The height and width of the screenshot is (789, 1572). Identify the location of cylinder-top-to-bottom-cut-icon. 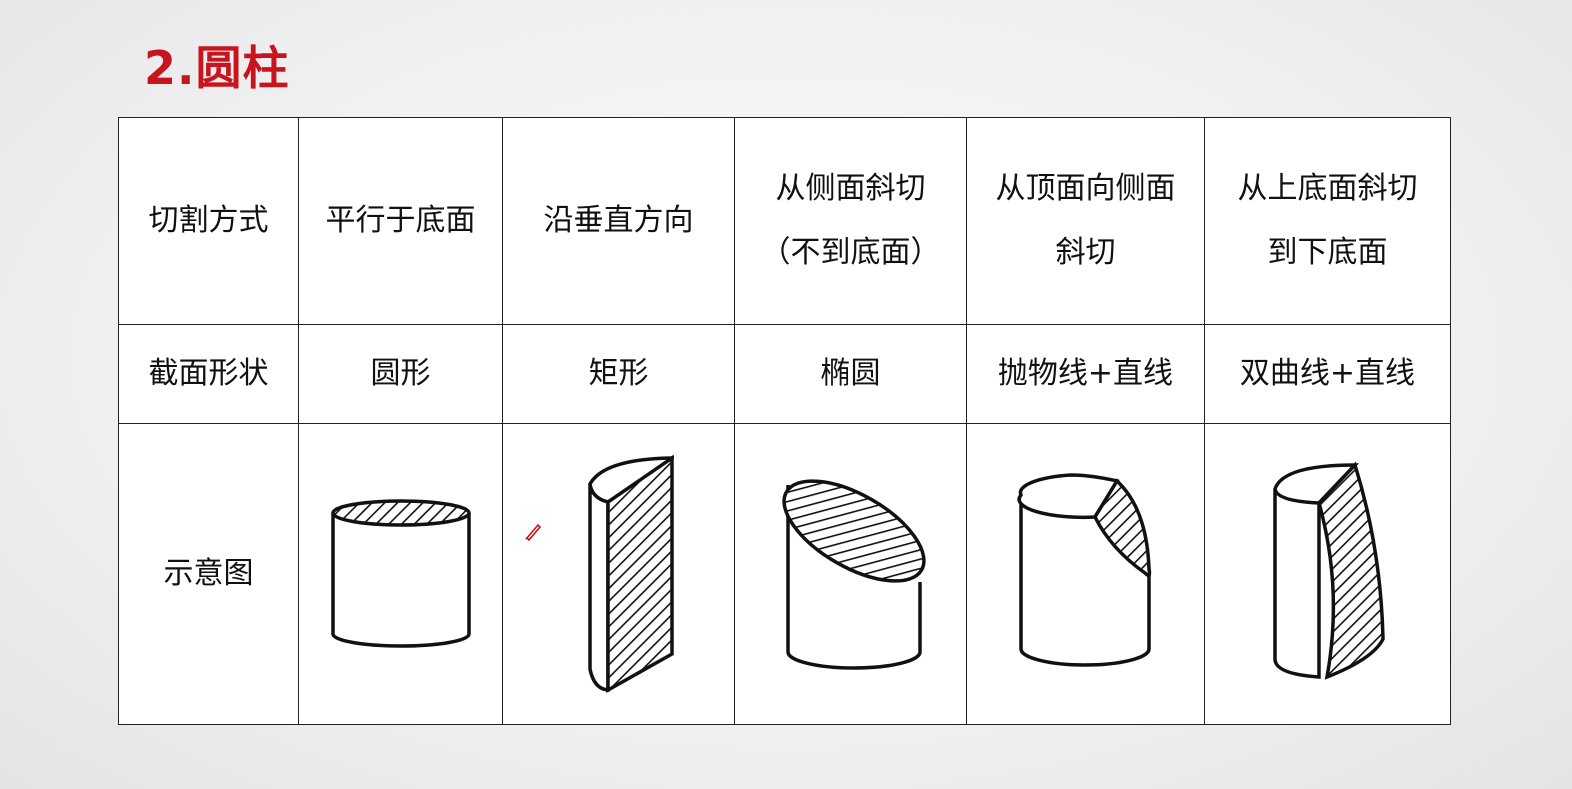
(1328, 570).